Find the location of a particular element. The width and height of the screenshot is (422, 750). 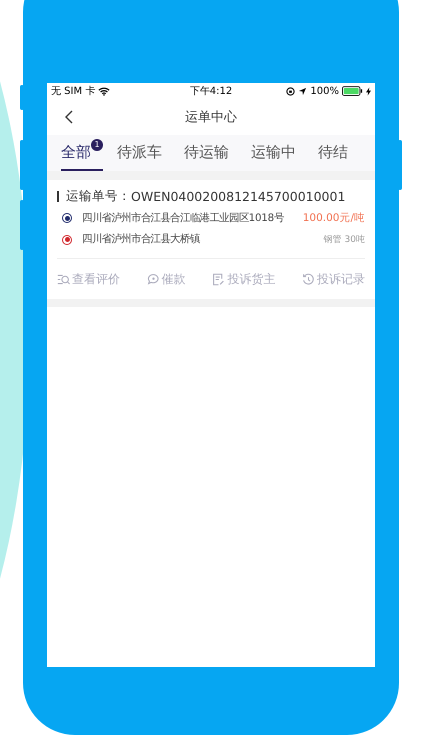

tab: 待派车 is located at coordinates (139, 153).